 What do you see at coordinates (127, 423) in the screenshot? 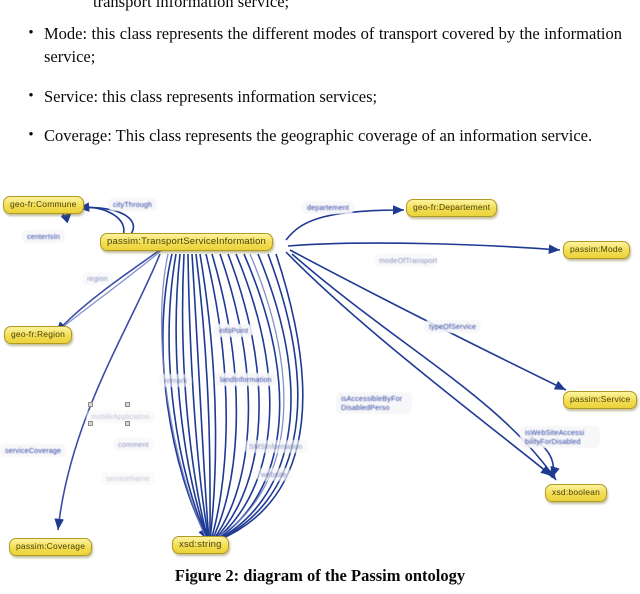
I see `selection-handle-bottom-right` at bounding box center [127, 423].